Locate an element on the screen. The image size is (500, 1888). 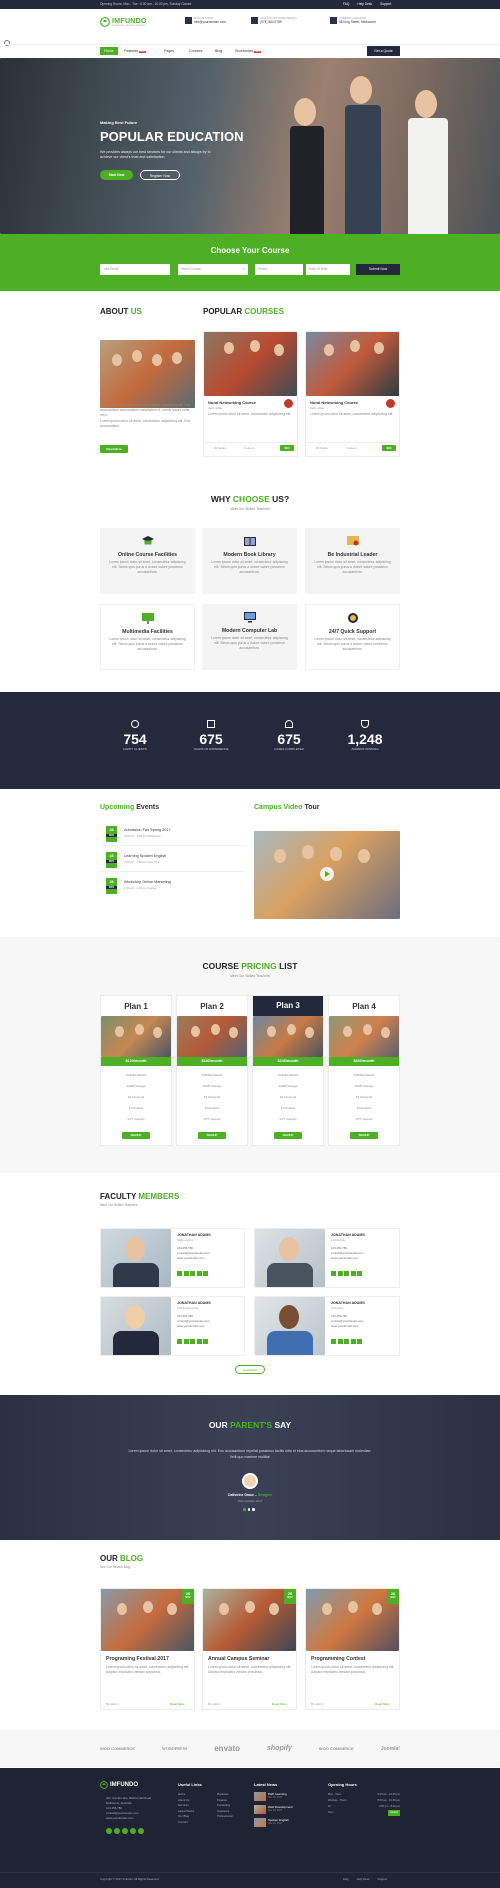
course-select: Select Course ▾ is located at coordinates (213, 269).